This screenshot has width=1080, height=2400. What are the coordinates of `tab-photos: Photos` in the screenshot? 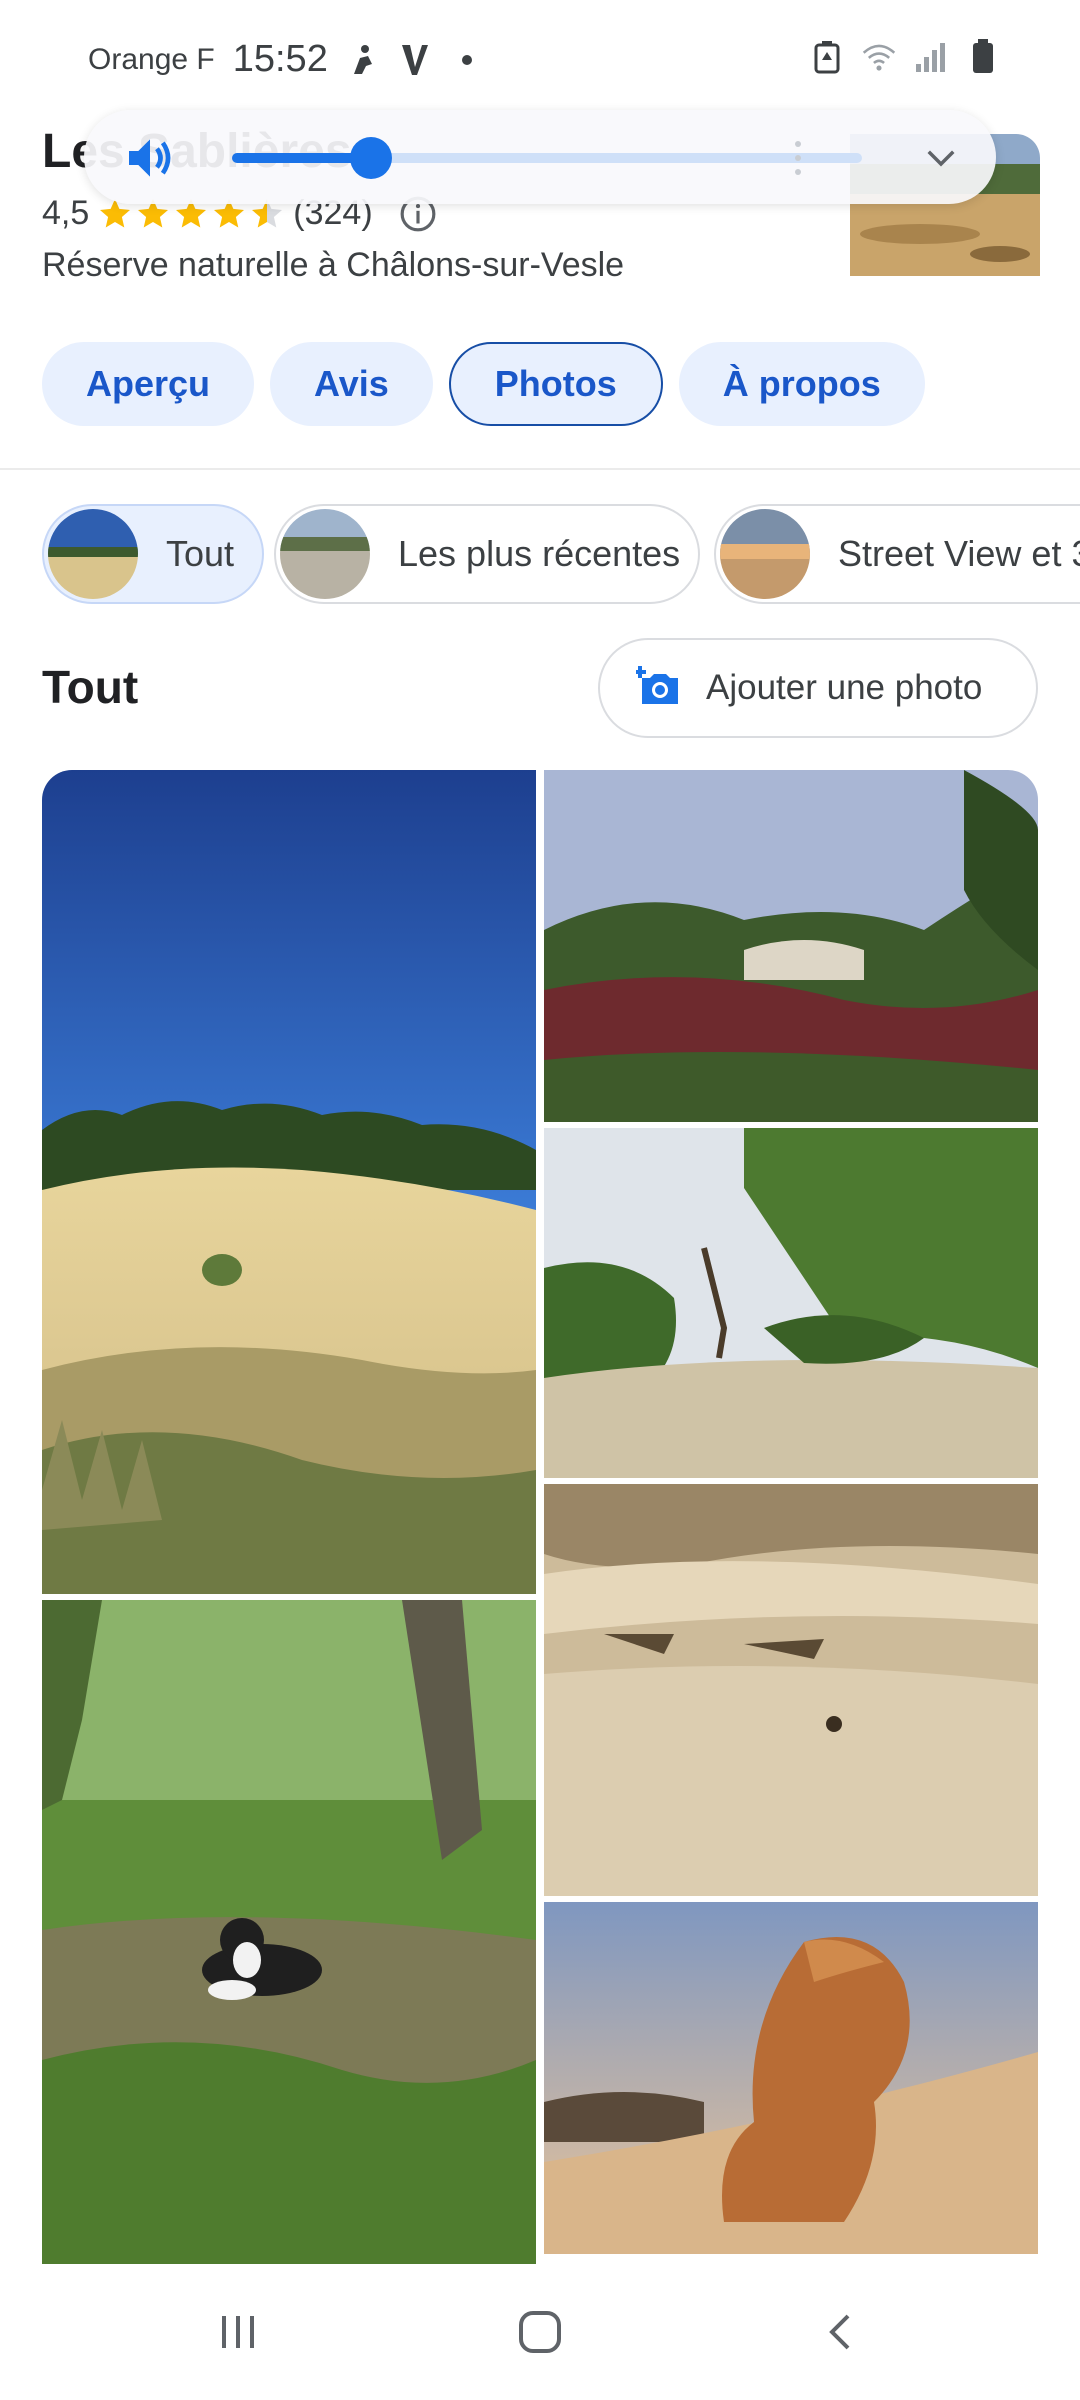 It's located at (555, 384).